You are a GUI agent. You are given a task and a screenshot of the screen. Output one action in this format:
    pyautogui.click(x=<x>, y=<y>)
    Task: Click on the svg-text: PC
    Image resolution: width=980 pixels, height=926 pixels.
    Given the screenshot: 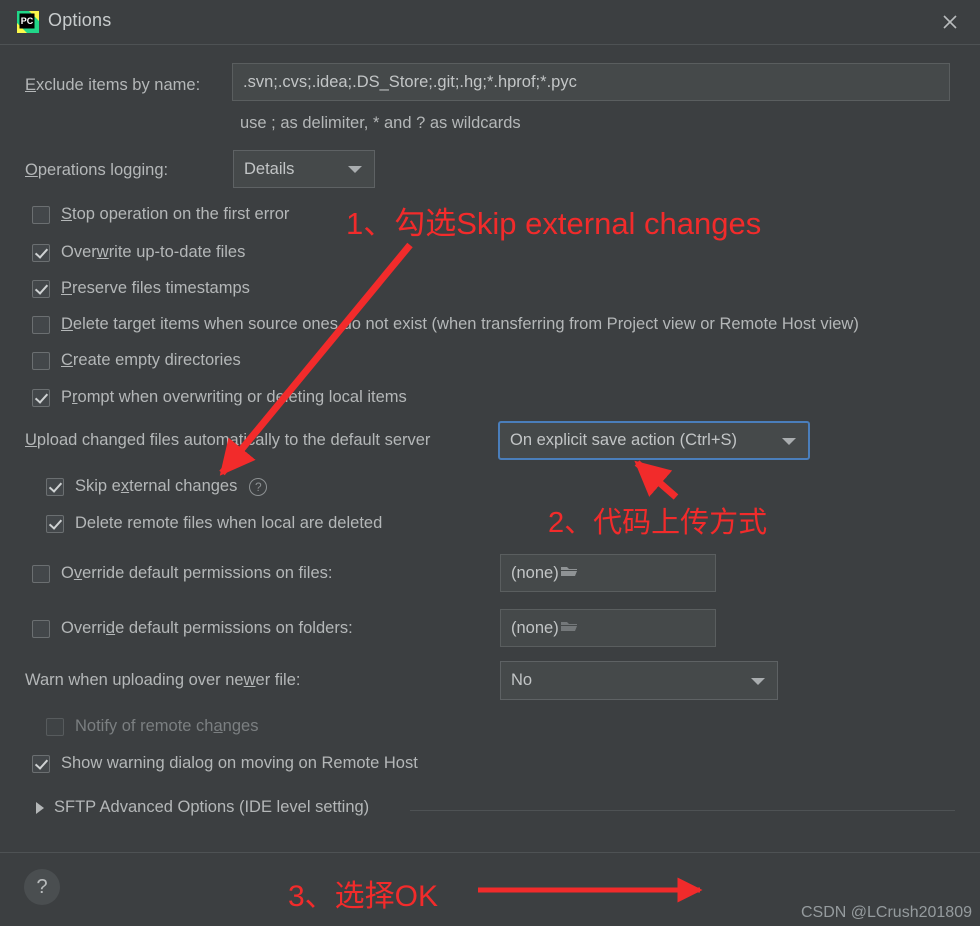 What is the action you would take?
    pyautogui.click(x=27, y=21)
    